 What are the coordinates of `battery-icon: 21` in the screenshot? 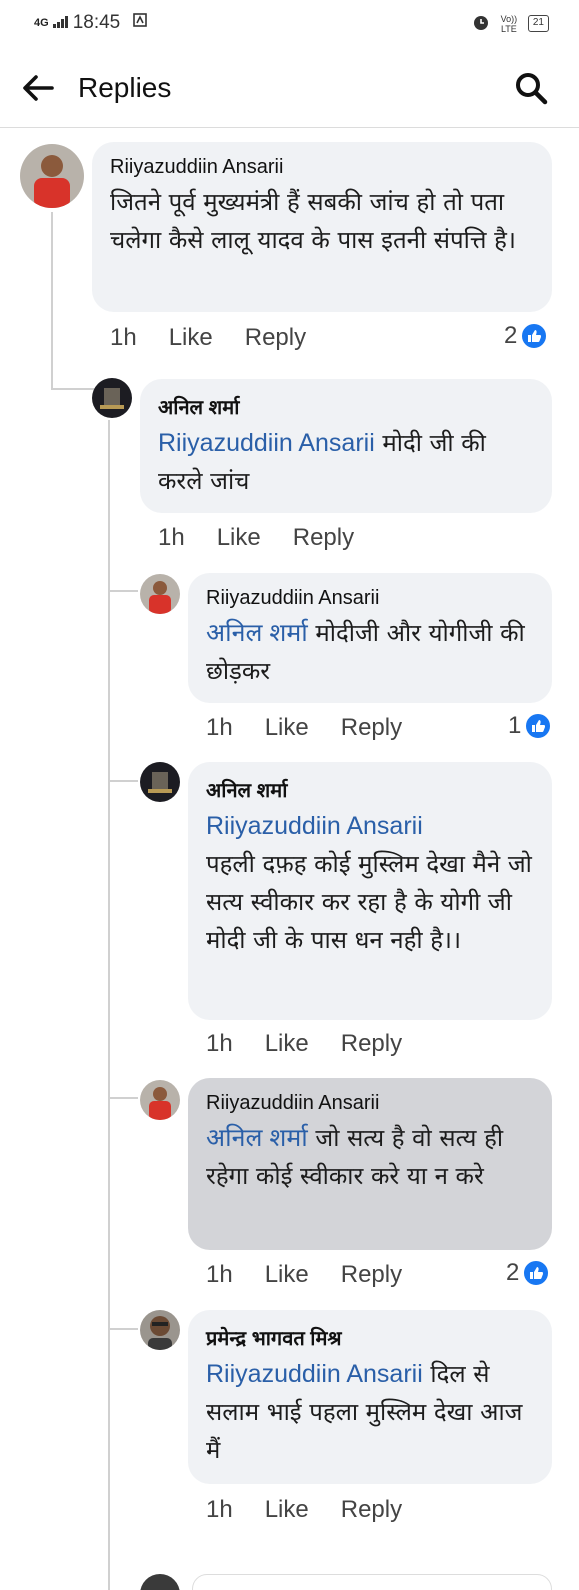 It's located at (538, 23).